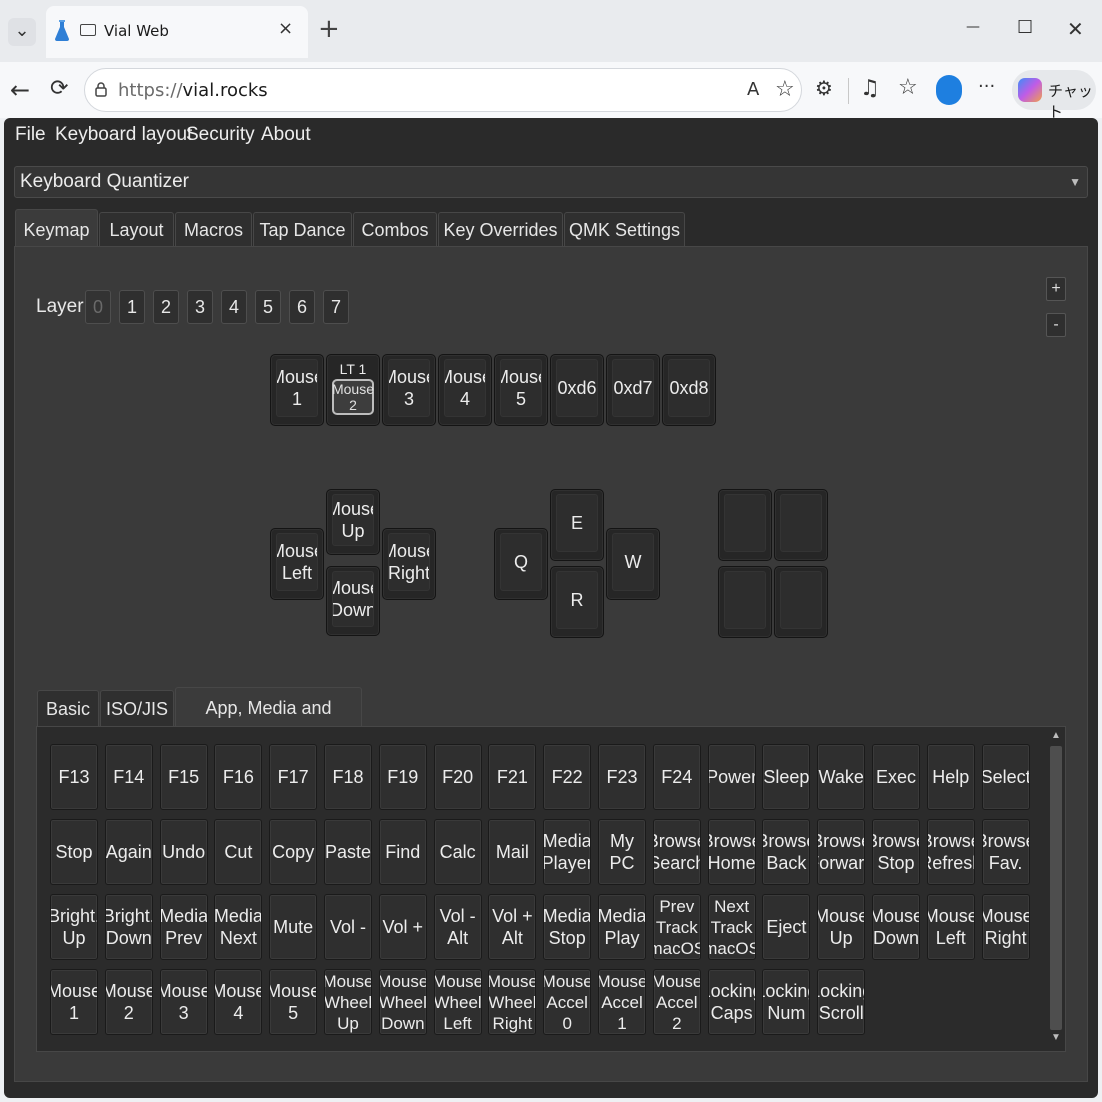  What do you see at coordinates (137, 708) in the screenshot?
I see `tab-iso-jis: ISO/JIS` at bounding box center [137, 708].